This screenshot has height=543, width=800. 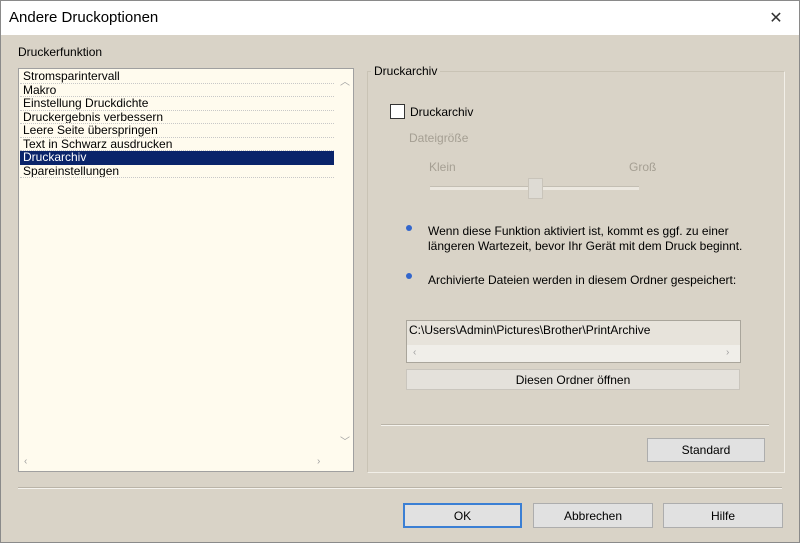 What do you see at coordinates (535, 188) in the screenshot?
I see `file-size-slider-thumb` at bounding box center [535, 188].